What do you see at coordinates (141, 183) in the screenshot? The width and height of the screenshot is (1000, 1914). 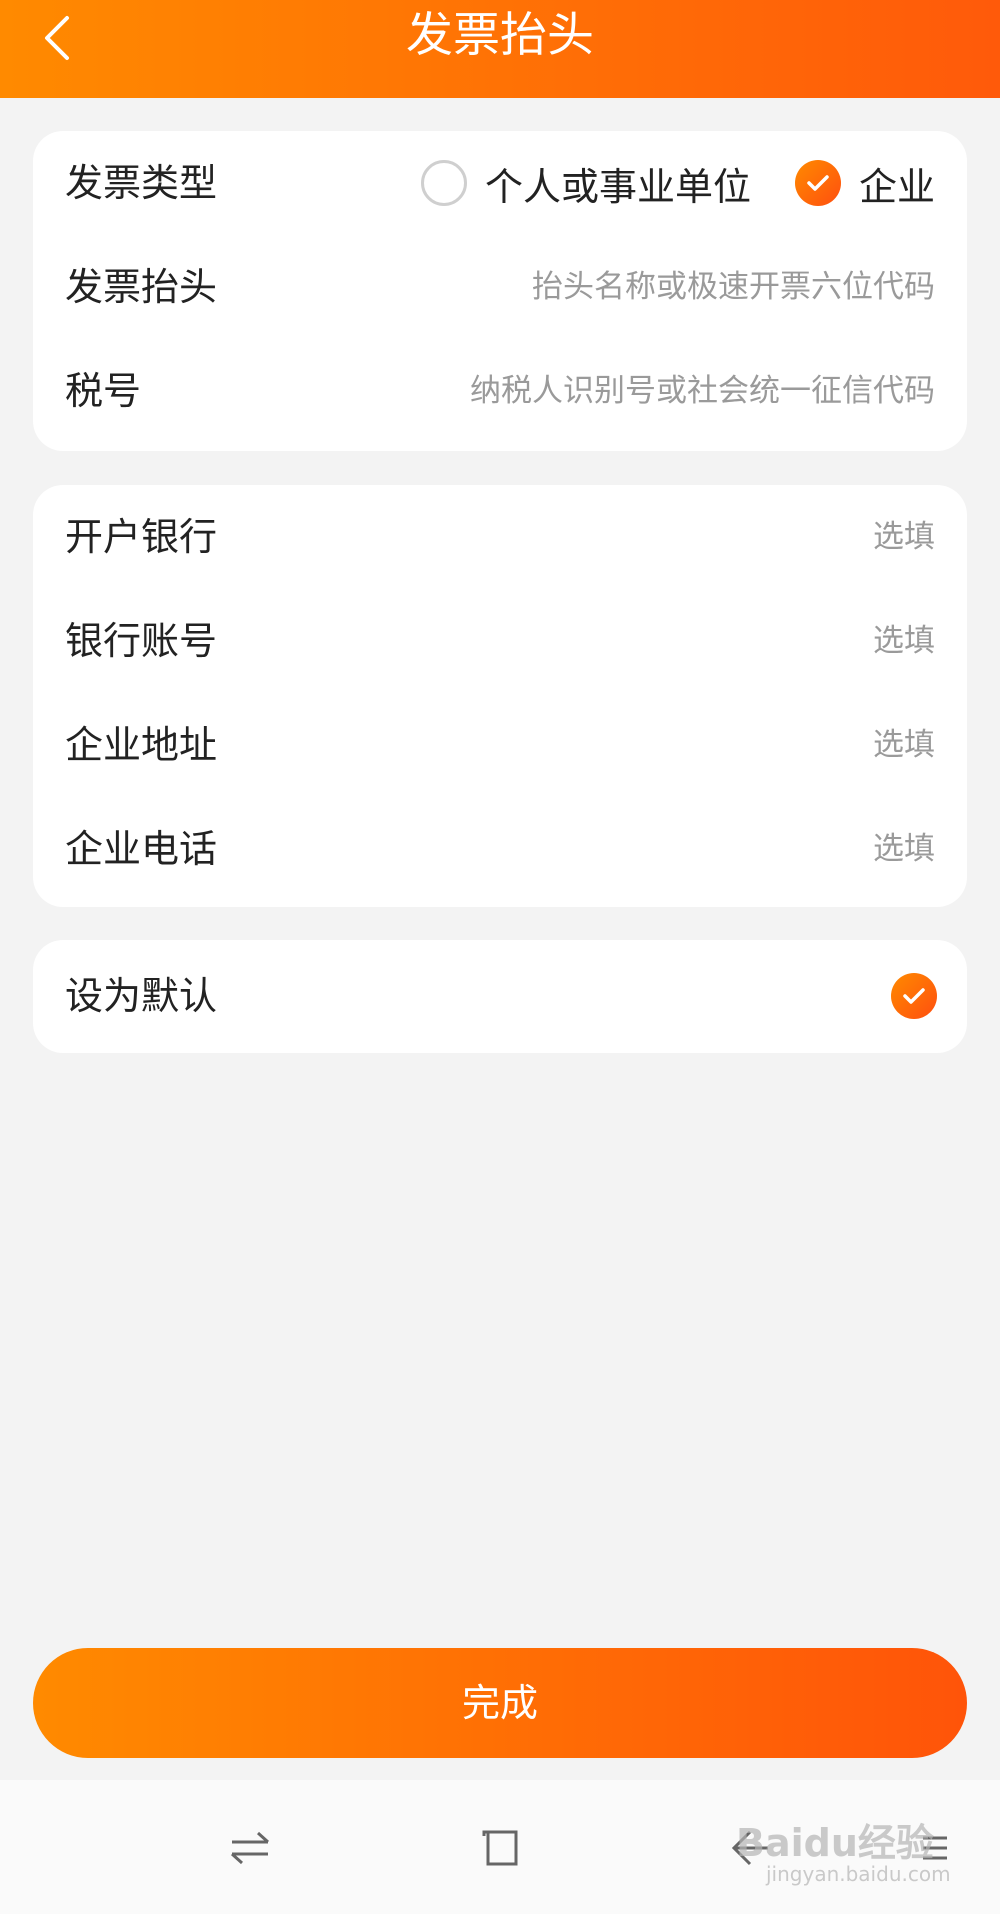 I see `invoice-type-label: 发票类型` at bounding box center [141, 183].